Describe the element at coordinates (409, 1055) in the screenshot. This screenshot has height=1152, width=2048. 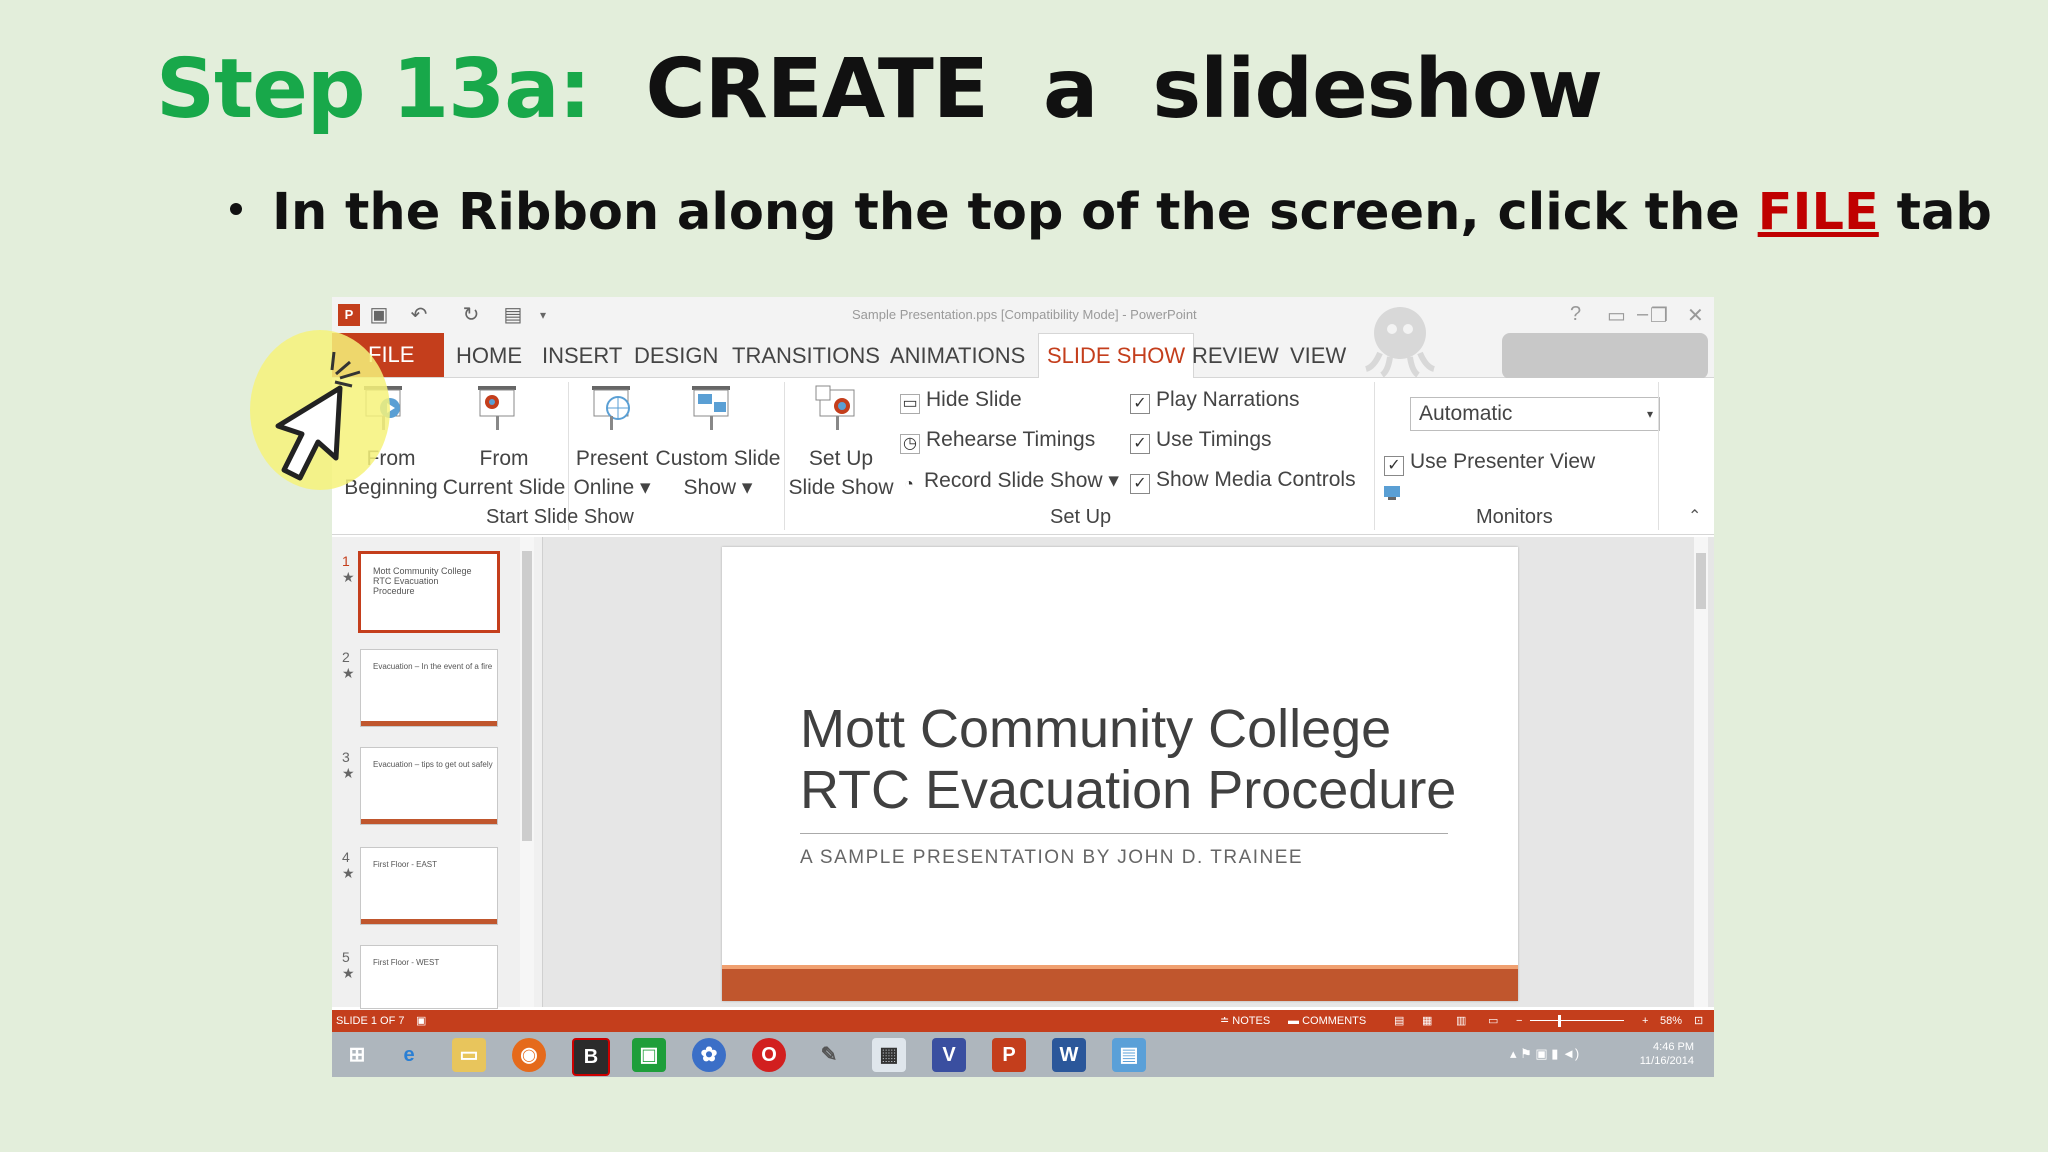
I see `internet-explorer-icon: e` at that location.